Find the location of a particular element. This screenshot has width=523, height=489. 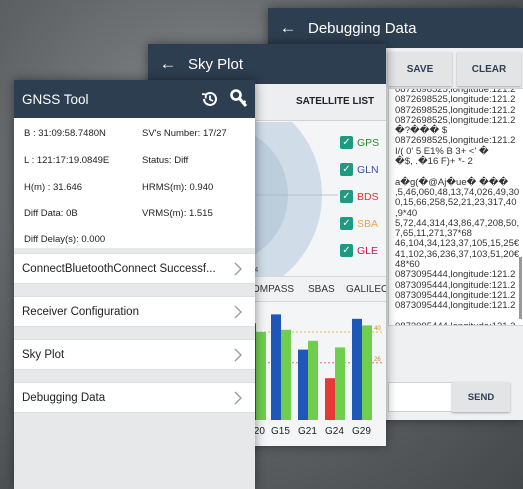

menu-item-label: Receiver Configuration is located at coordinates (80, 311).